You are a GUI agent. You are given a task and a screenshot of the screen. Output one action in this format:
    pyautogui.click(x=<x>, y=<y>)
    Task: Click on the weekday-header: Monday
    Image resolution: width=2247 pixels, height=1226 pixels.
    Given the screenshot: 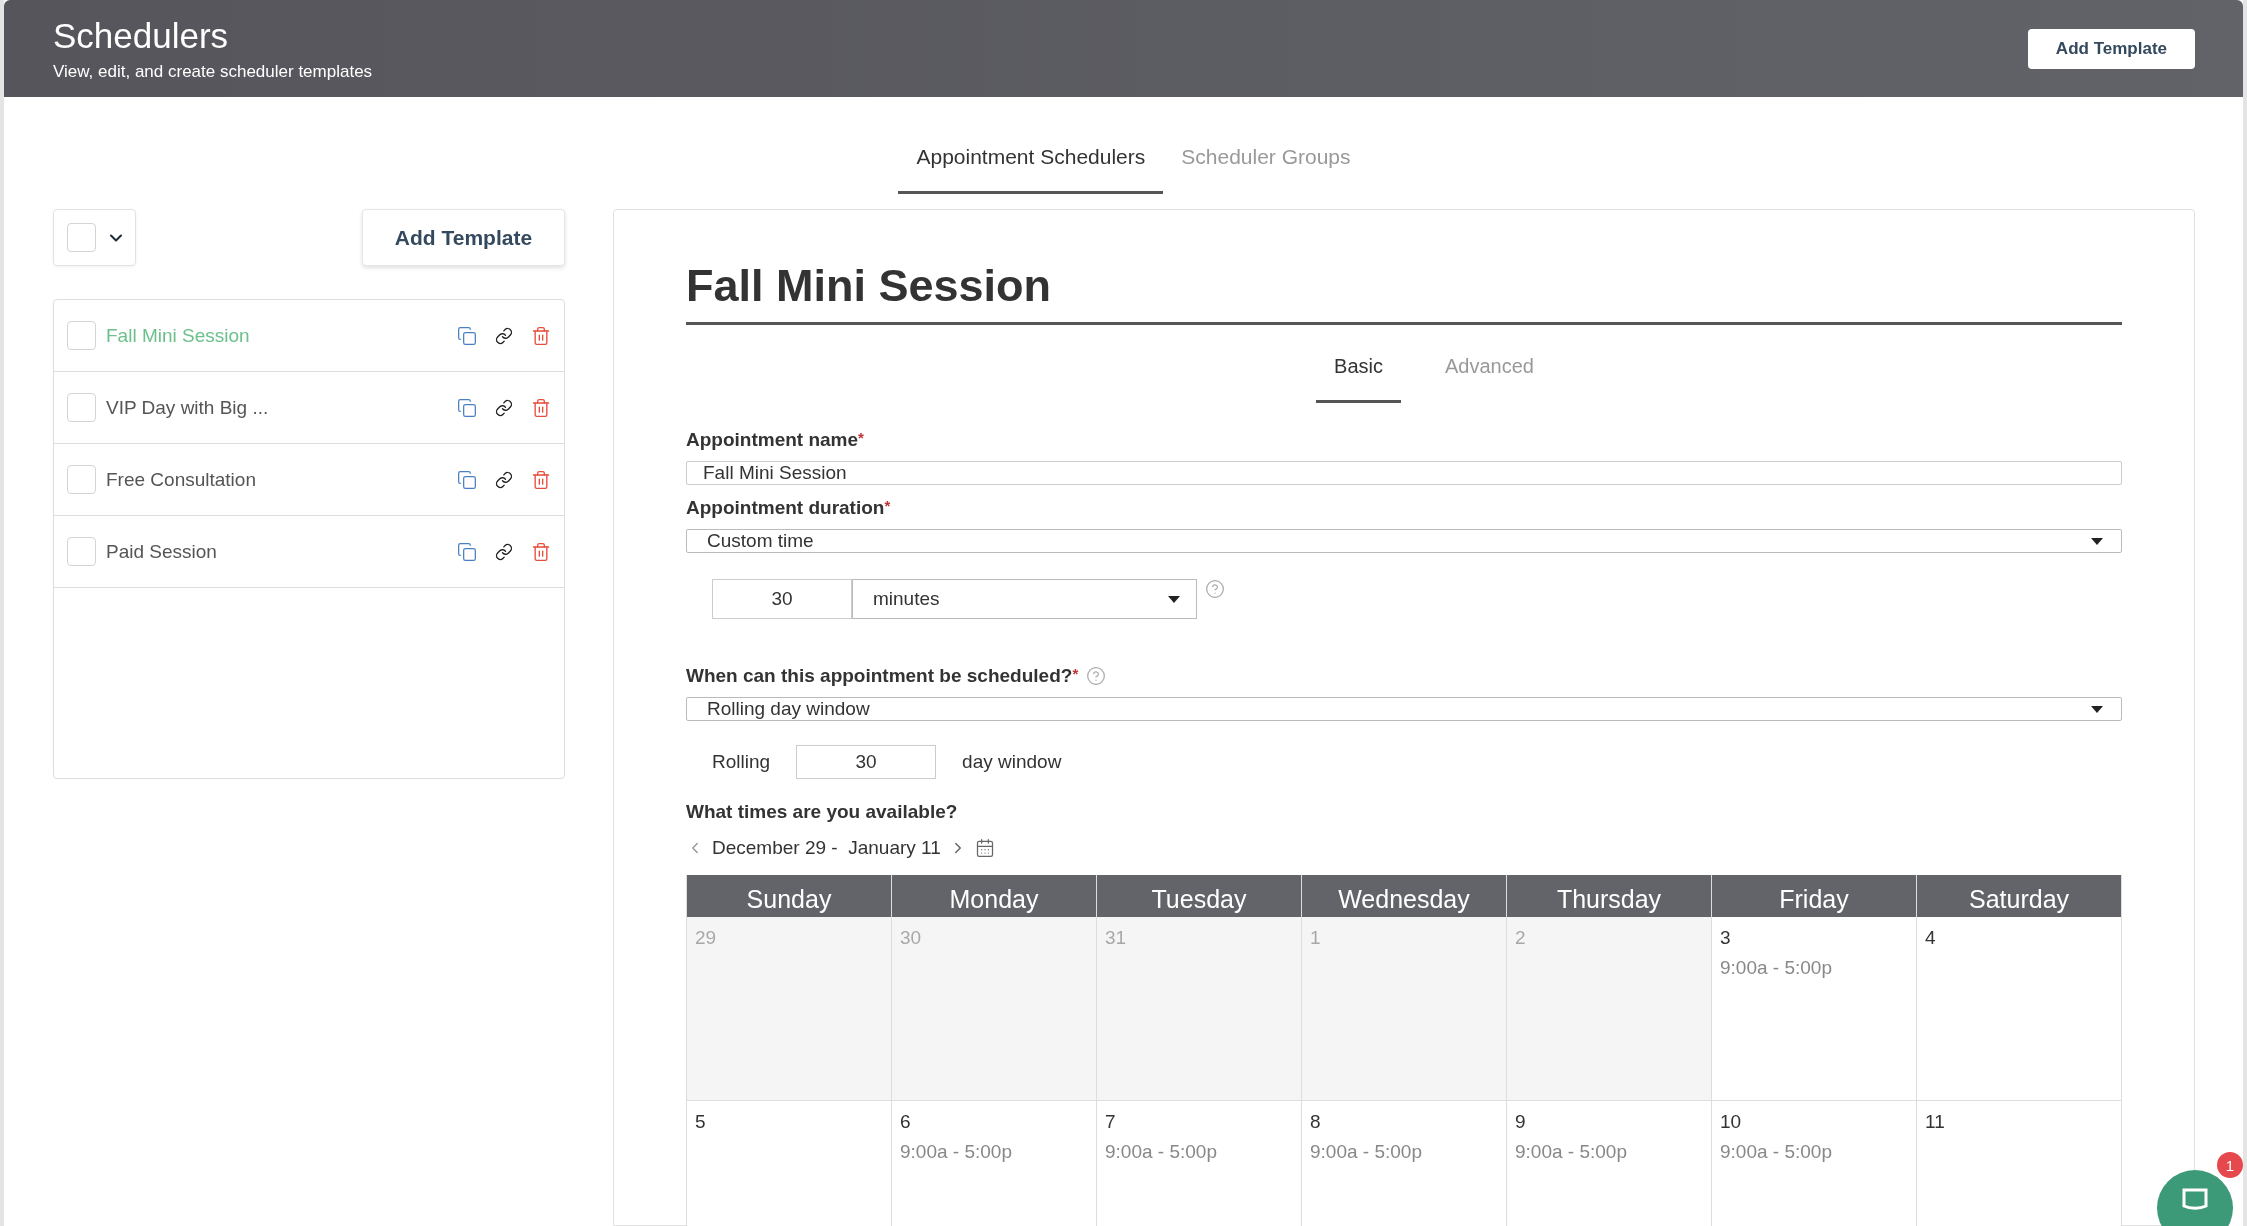 What is the action you would take?
    pyautogui.click(x=994, y=896)
    